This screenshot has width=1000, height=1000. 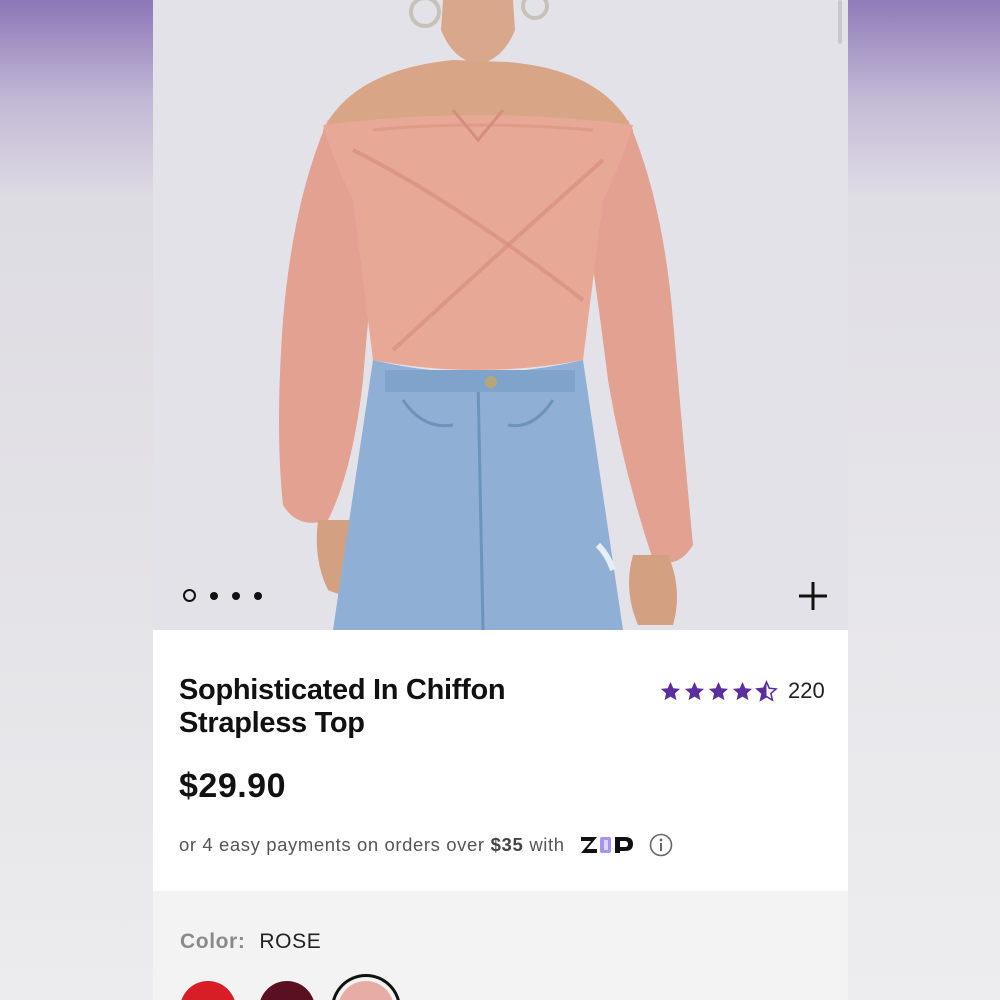 What do you see at coordinates (250, 942) in the screenshot?
I see `color-row: Color: ROSE` at bounding box center [250, 942].